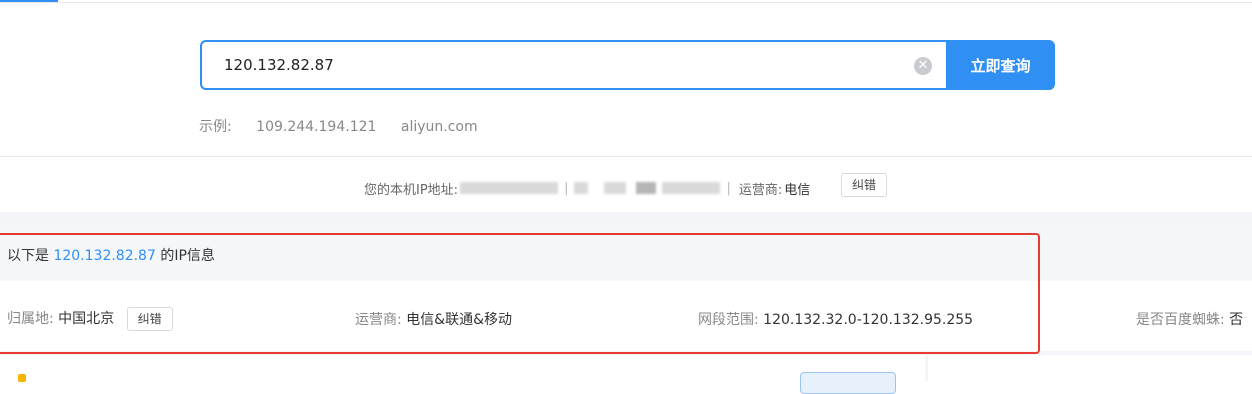  Describe the element at coordinates (509, 188) in the screenshot. I see `redacted-ip` at that location.